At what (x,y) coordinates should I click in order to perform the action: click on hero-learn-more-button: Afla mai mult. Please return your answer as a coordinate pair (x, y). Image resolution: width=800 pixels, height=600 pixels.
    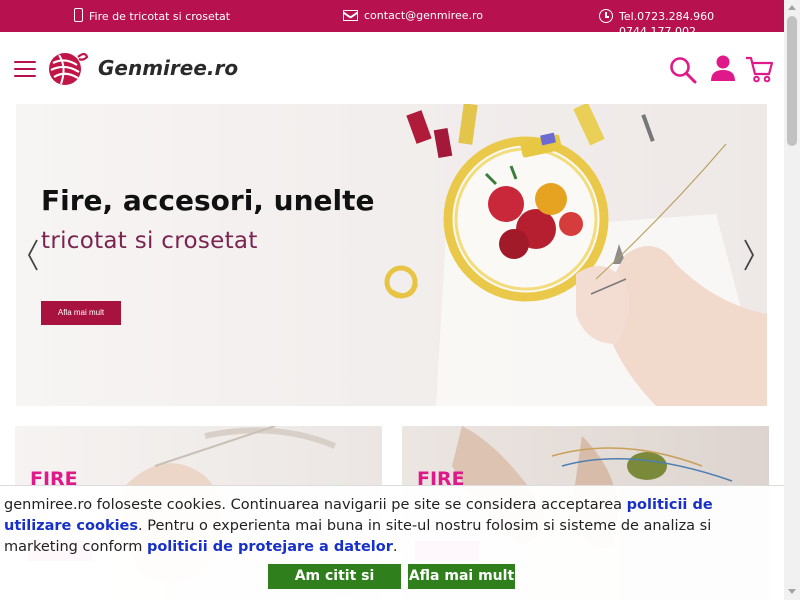
    Looking at the image, I should click on (81, 313).